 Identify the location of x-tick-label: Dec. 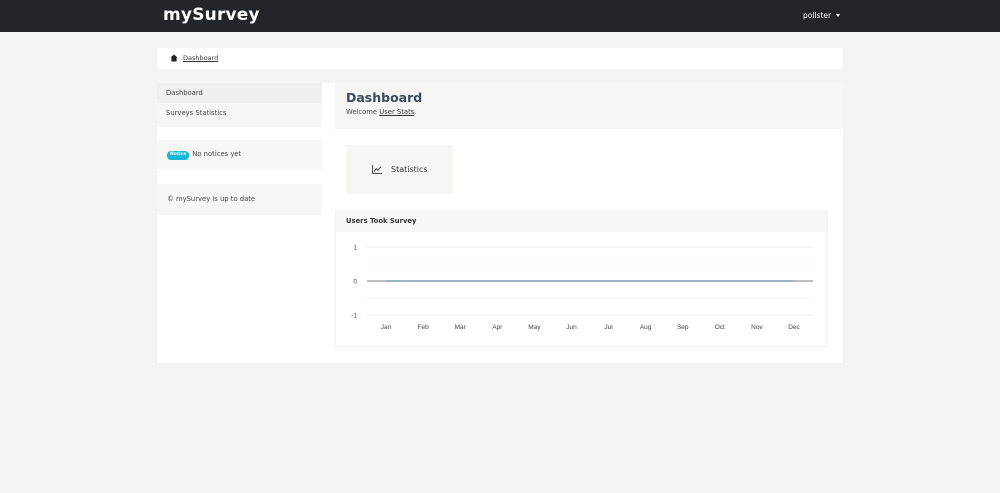
(794, 327).